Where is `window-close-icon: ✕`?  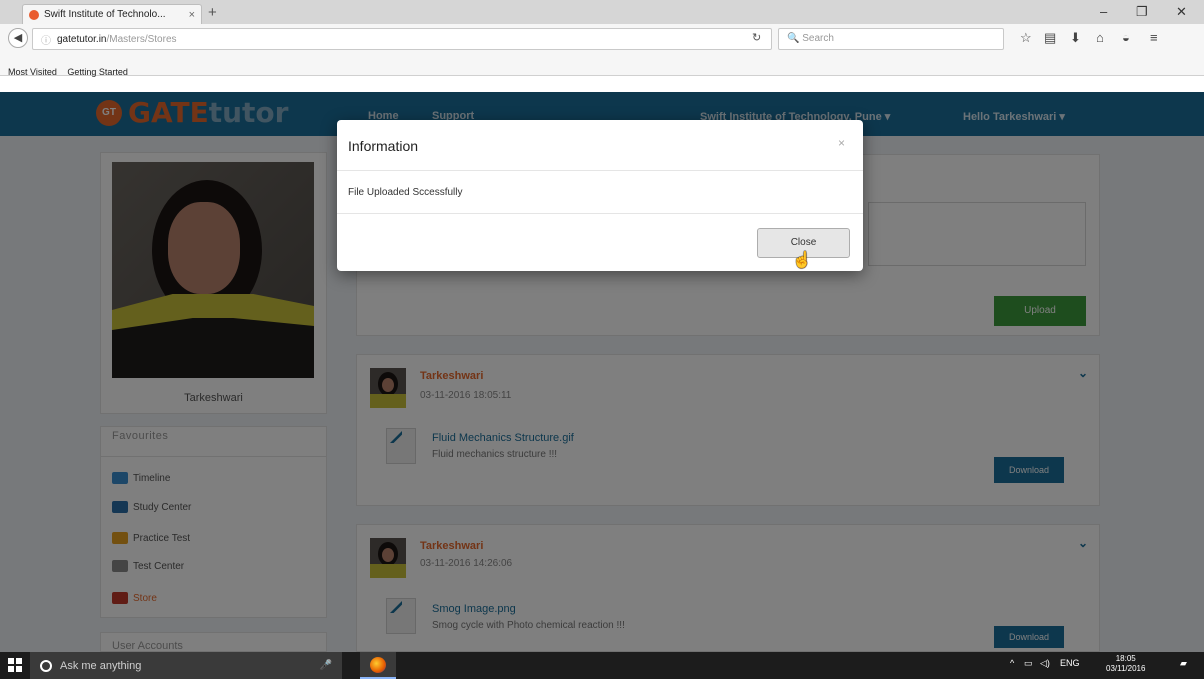 window-close-icon: ✕ is located at coordinates (1181, 12).